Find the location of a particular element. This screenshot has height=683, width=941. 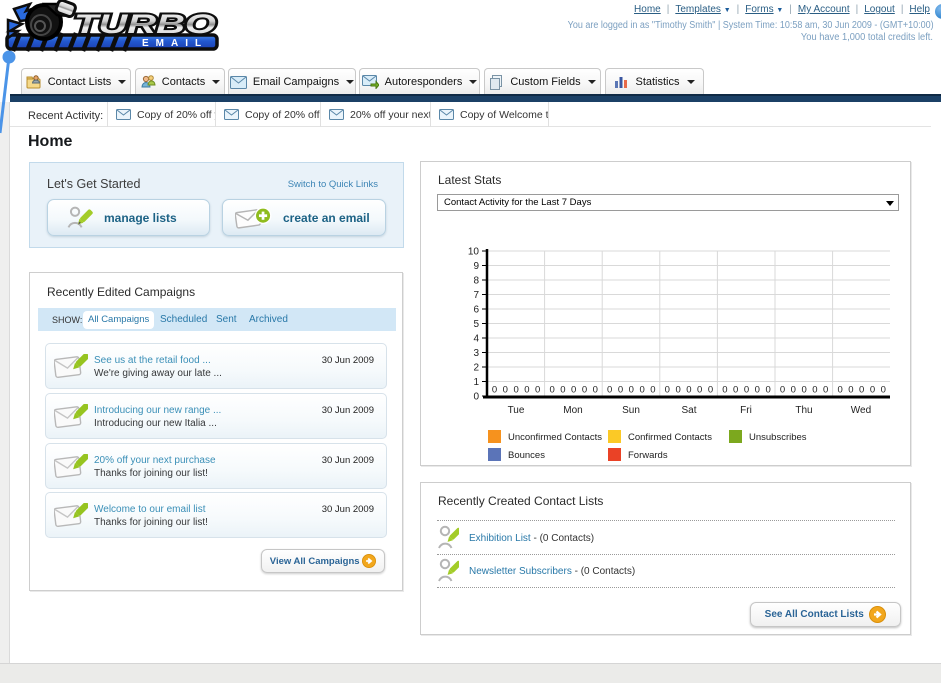

svg-text: EMAIL is located at coordinates (175, 43).